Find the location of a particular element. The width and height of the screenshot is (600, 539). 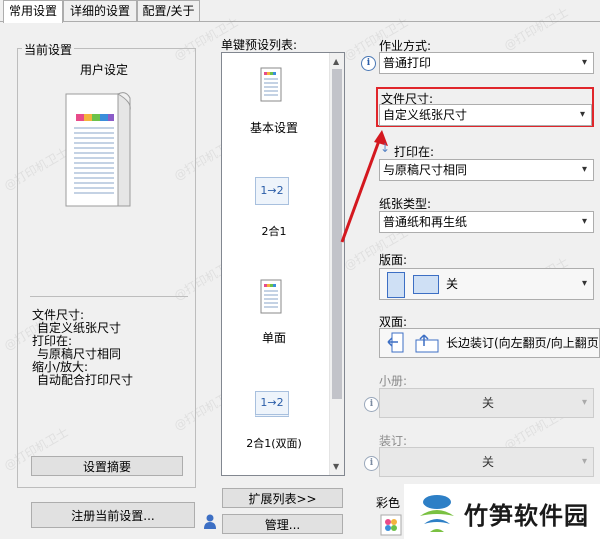

print-on-value: 与原稿尺寸相同 is located at coordinates (425, 170).